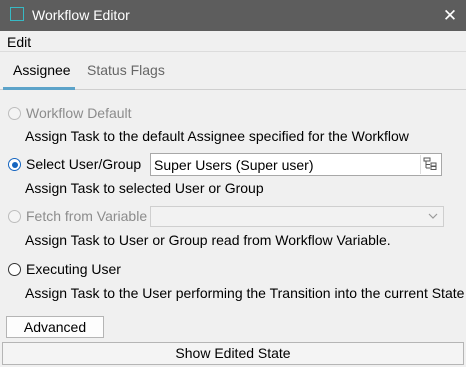 The width and height of the screenshot is (466, 367). I want to click on executing-user-radio, so click(14, 269).